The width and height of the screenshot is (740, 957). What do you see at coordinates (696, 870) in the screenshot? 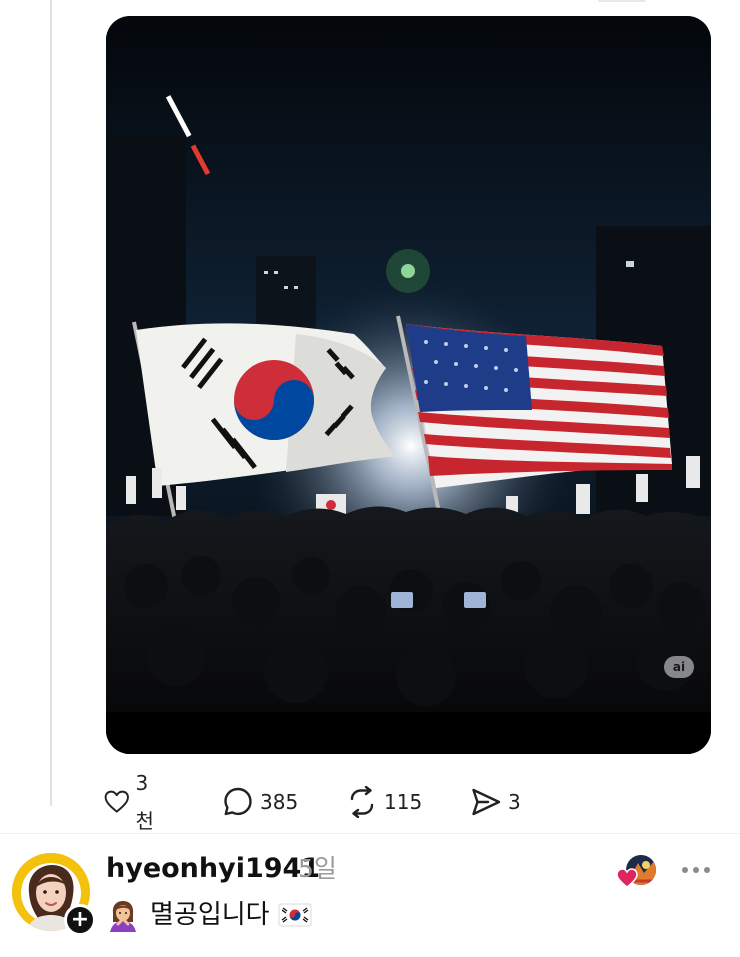
I see `more-icon` at bounding box center [696, 870].